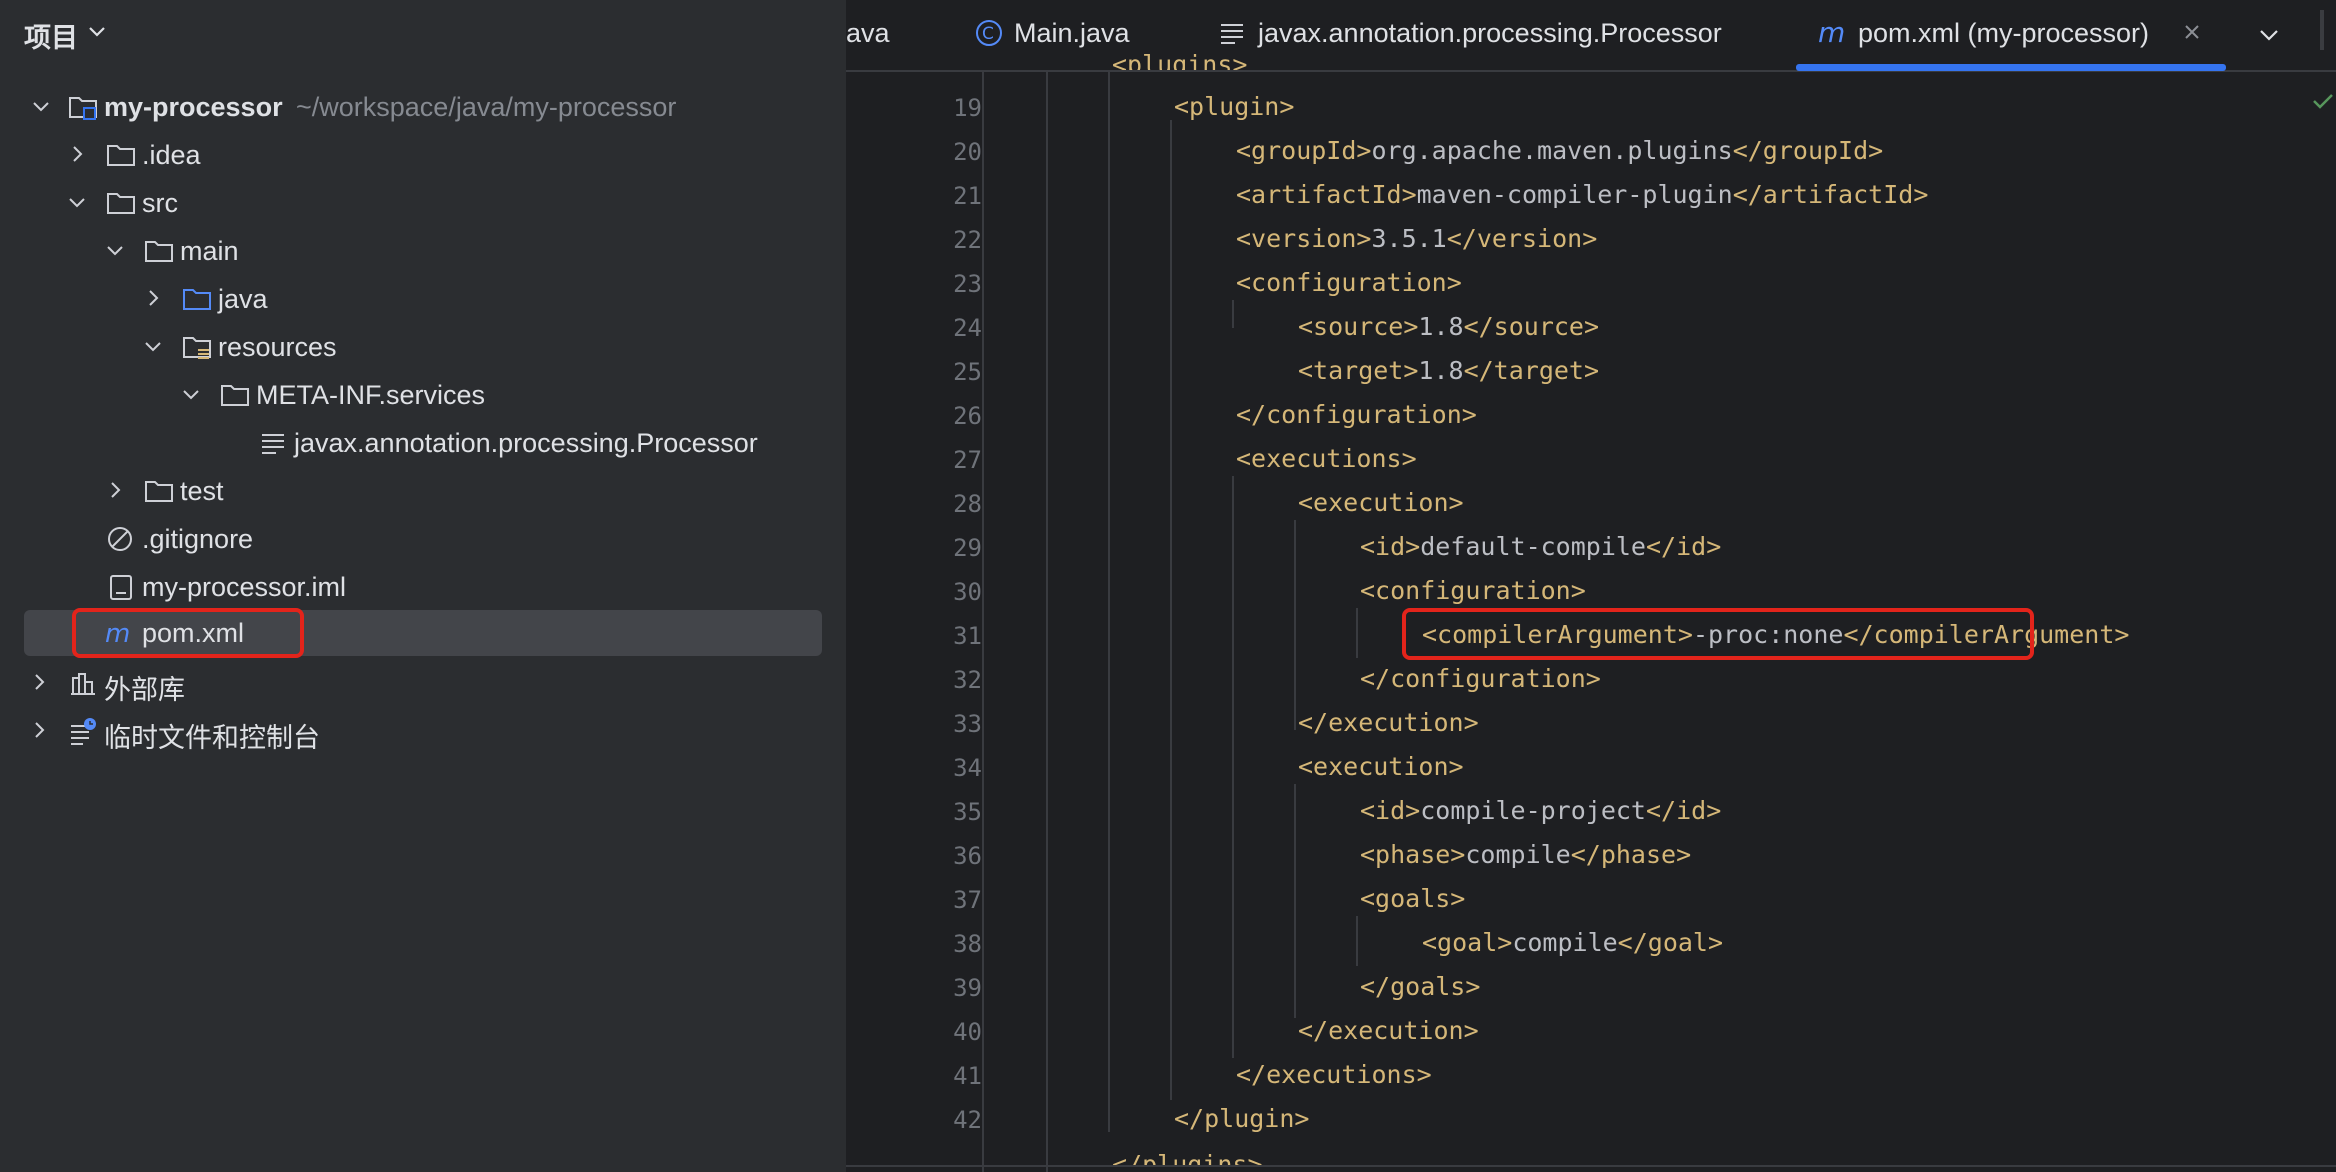 The image size is (2336, 1172). Describe the element at coordinates (202, 491) in the screenshot. I see `tree-item-label: test` at that location.